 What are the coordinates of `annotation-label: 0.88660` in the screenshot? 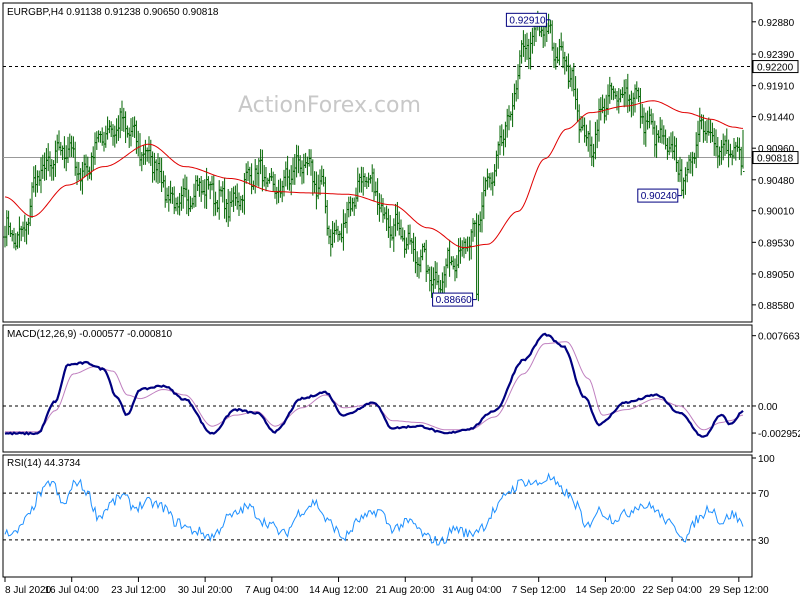 It's located at (454, 300).